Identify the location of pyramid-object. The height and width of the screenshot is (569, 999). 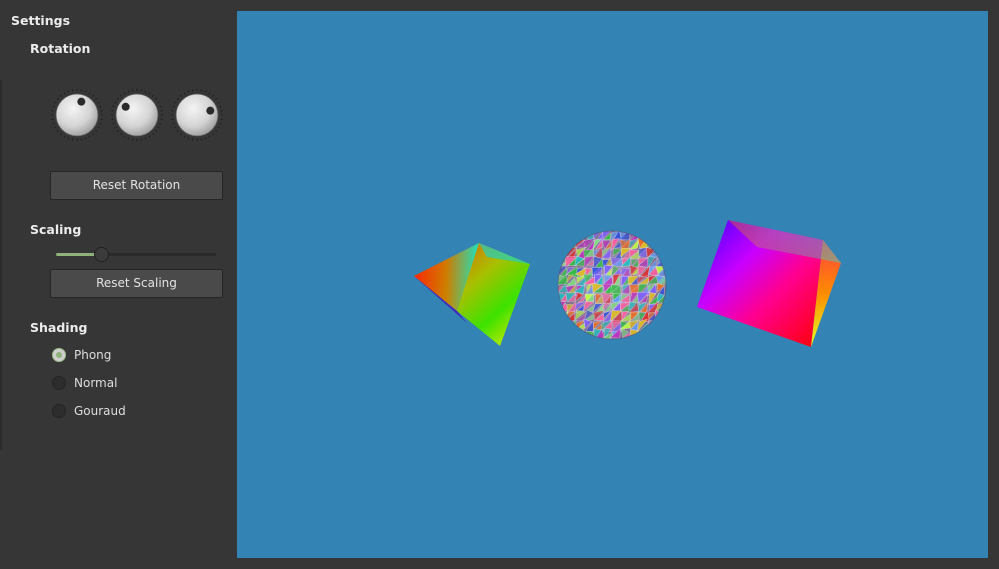
(472, 294).